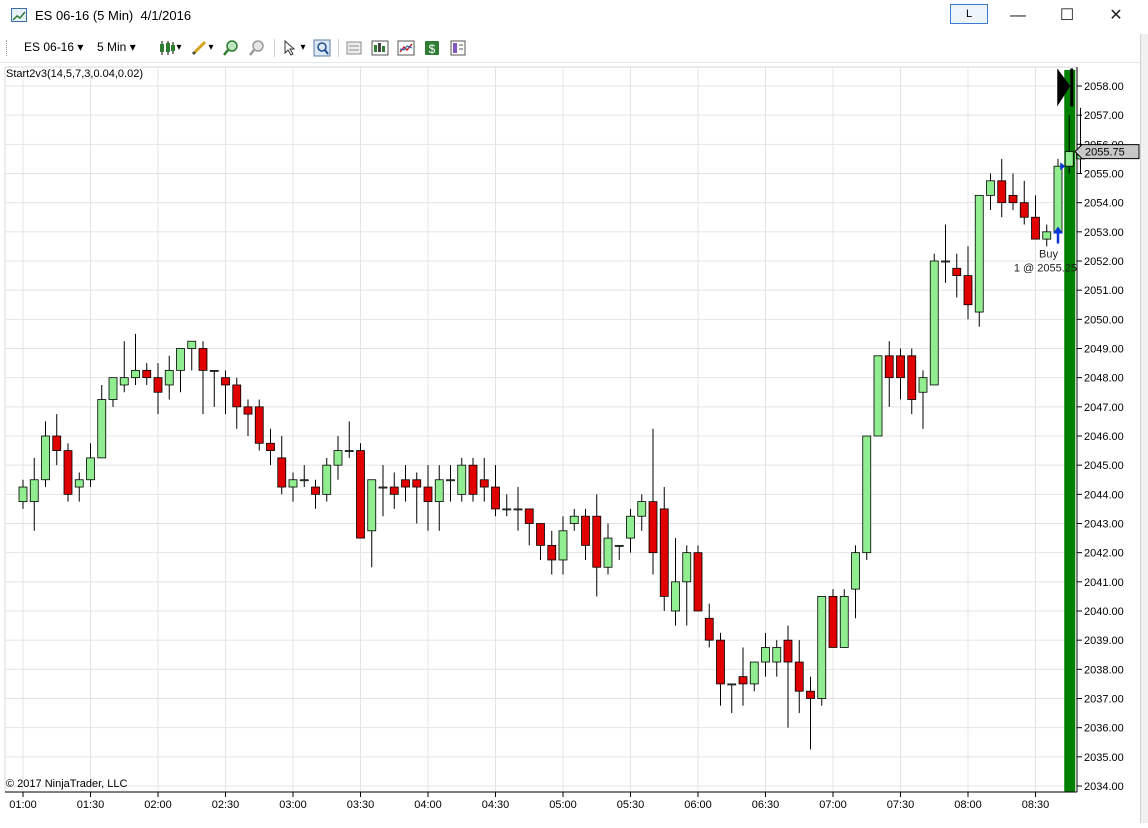 The image size is (1148, 828). What do you see at coordinates (496, 805) in the screenshot?
I see `x-tick-label: 04:30` at bounding box center [496, 805].